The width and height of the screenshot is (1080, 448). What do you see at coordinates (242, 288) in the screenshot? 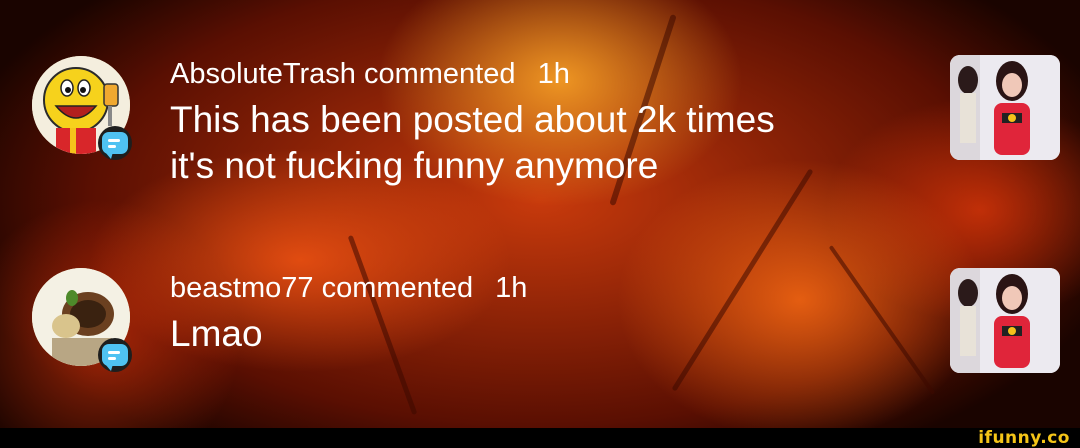
I see `comment-username: beastmo77` at bounding box center [242, 288].